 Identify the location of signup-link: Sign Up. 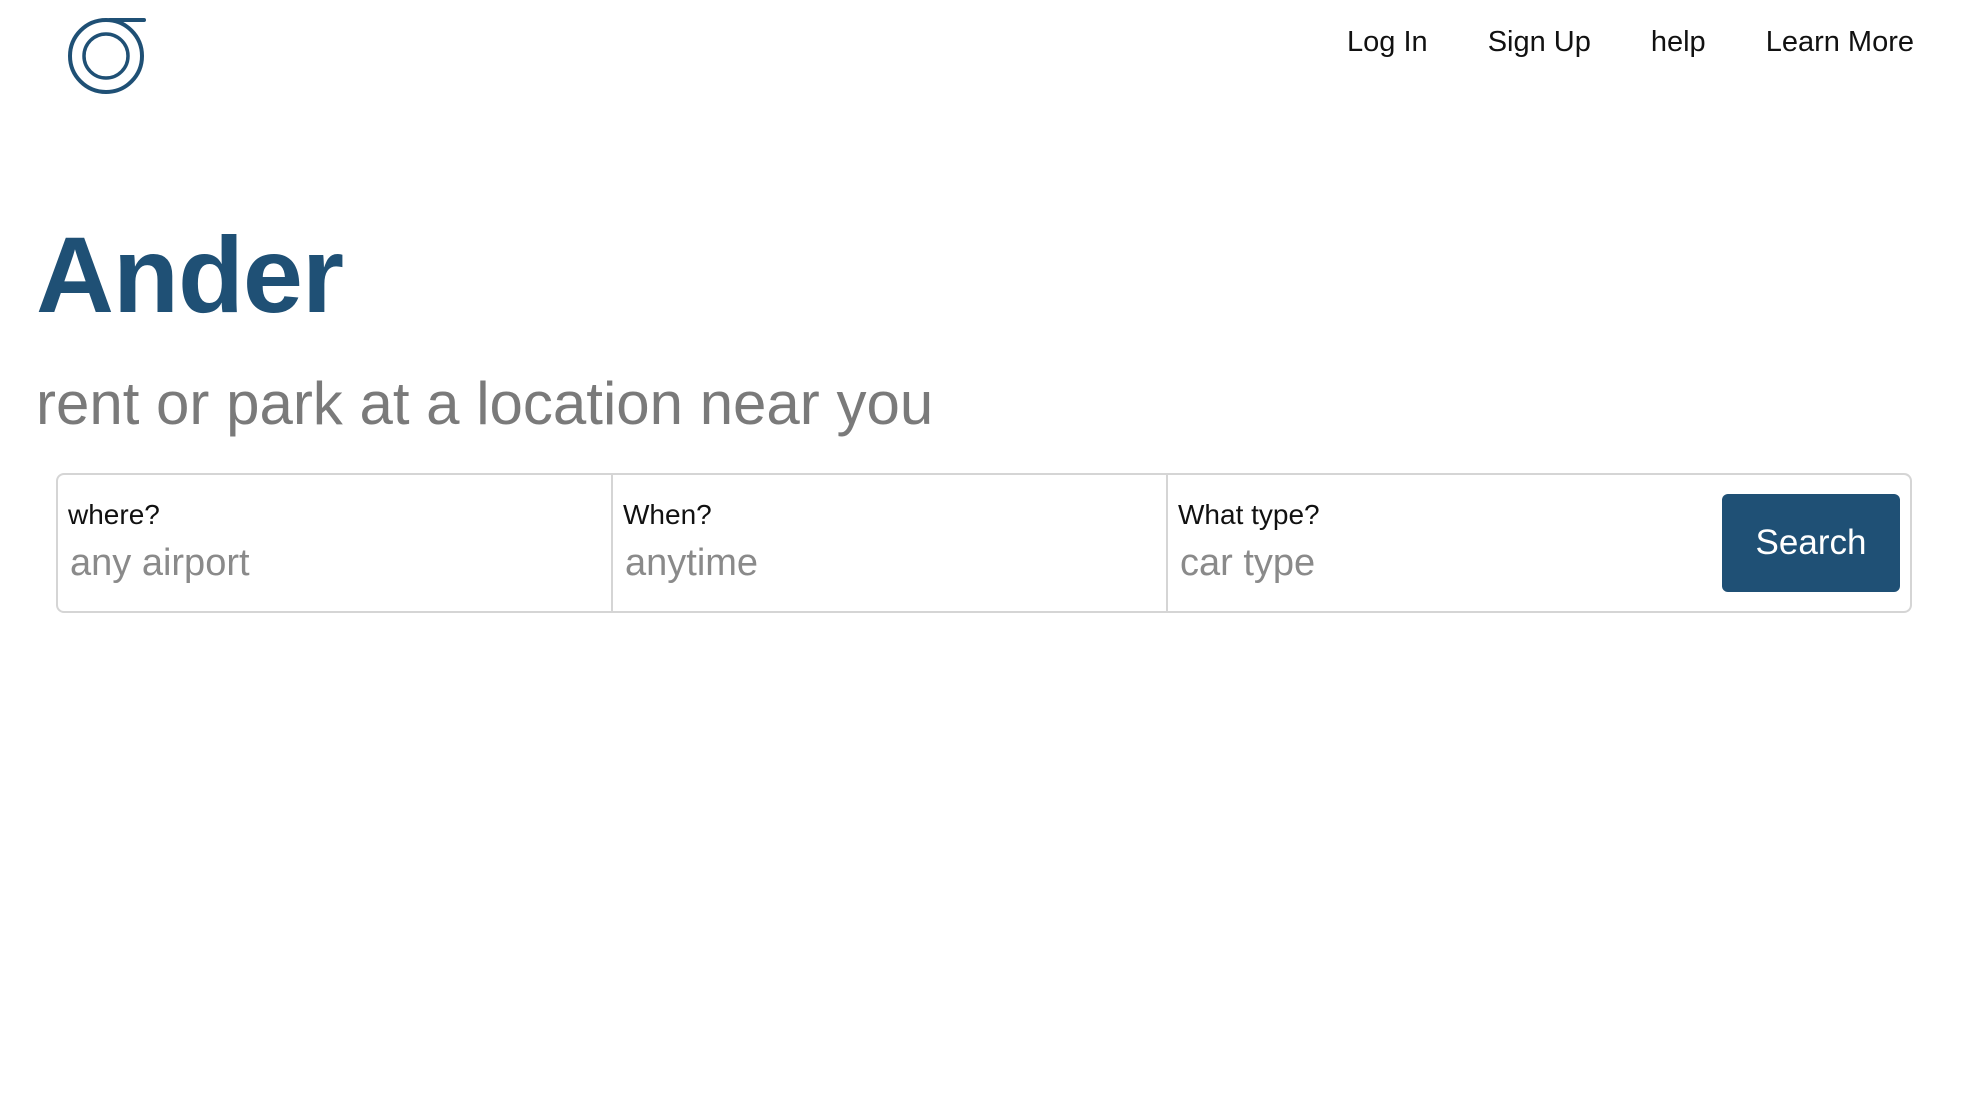
(1539, 42).